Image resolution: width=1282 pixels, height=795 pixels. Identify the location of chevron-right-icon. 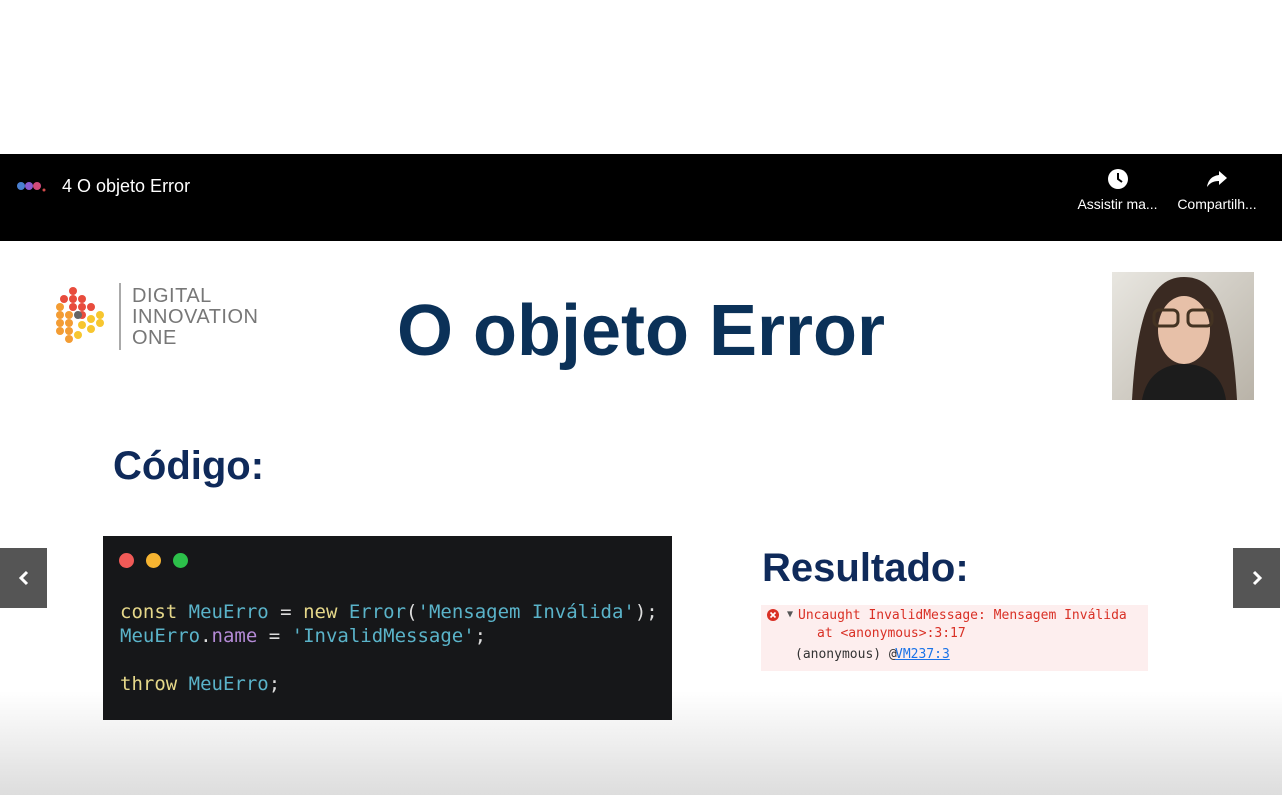
(1257, 578).